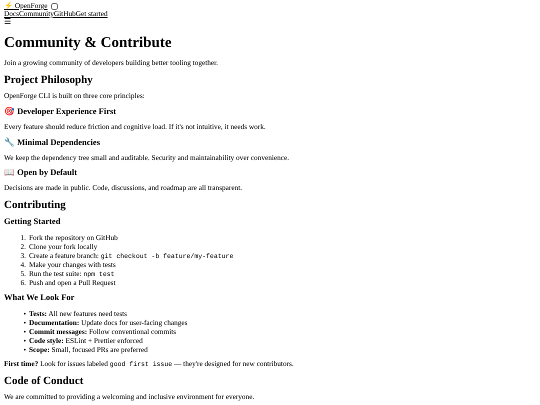  I want to click on subsection-heading: 🔧 Minimal Dependencies, so click(52, 143).